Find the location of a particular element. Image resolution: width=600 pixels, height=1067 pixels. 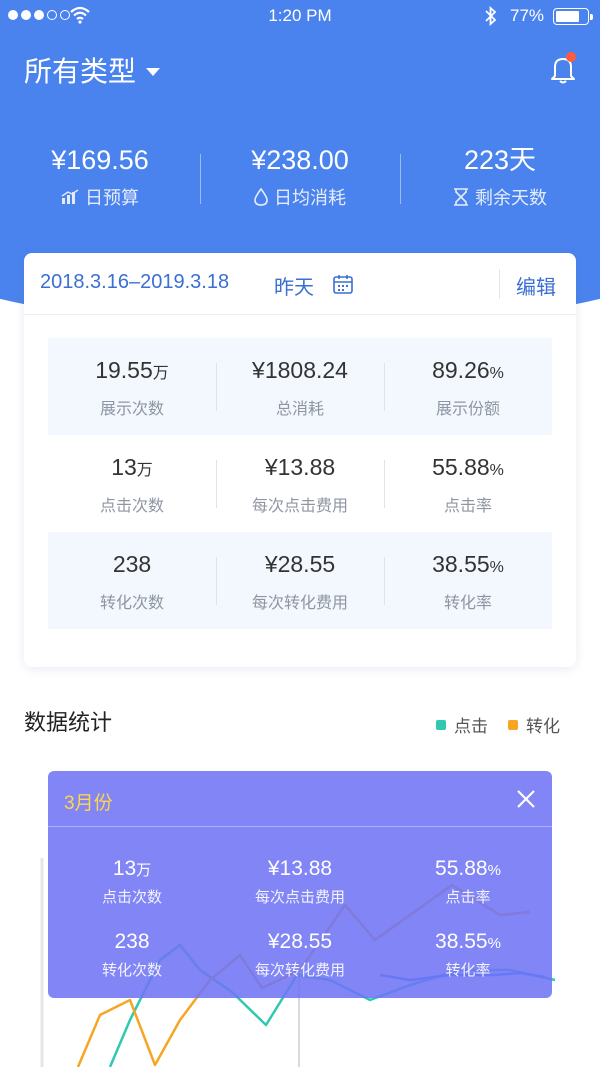

metric-cost-per-conversion: ¥28.55 每次转化费用 is located at coordinates (300, 581).